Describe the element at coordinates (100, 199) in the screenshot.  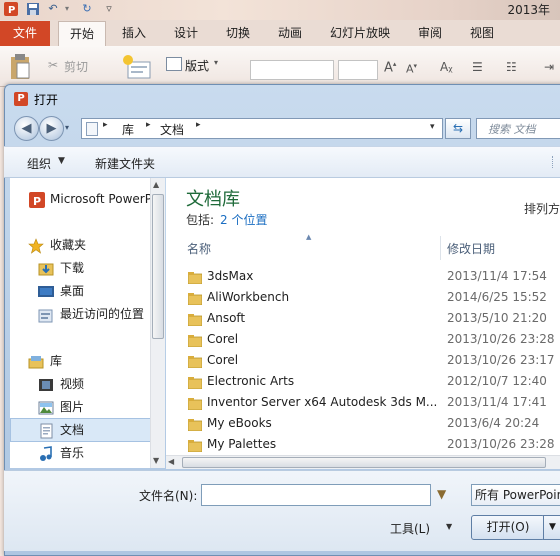
I see `nav-item-powerpoint: Microsoft PowerPoint` at that location.